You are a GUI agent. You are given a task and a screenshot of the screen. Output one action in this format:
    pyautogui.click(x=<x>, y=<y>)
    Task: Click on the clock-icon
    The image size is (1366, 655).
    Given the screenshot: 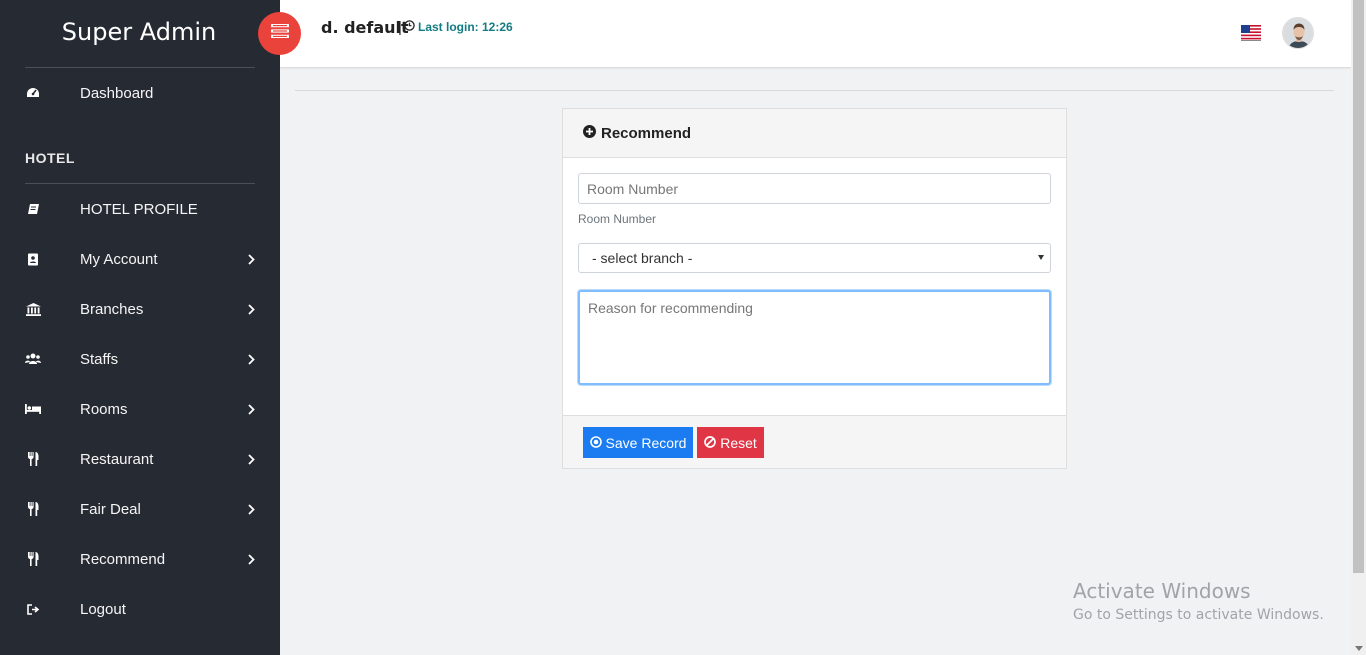 What is the action you would take?
    pyautogui.click(x=409, y=27)
    